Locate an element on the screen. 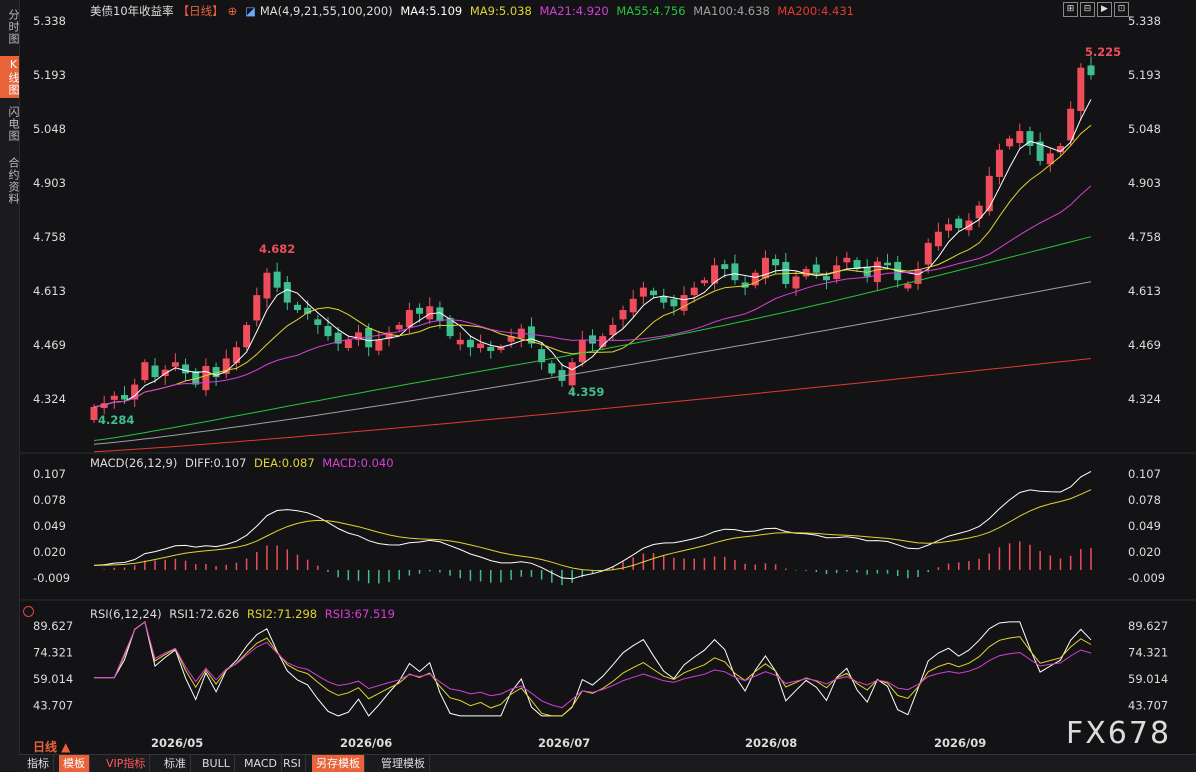 Image resolution: width=1196 pixels, height=772 pixels. sidebar-tab-1: K线图 is located at coordinates (10, 77).